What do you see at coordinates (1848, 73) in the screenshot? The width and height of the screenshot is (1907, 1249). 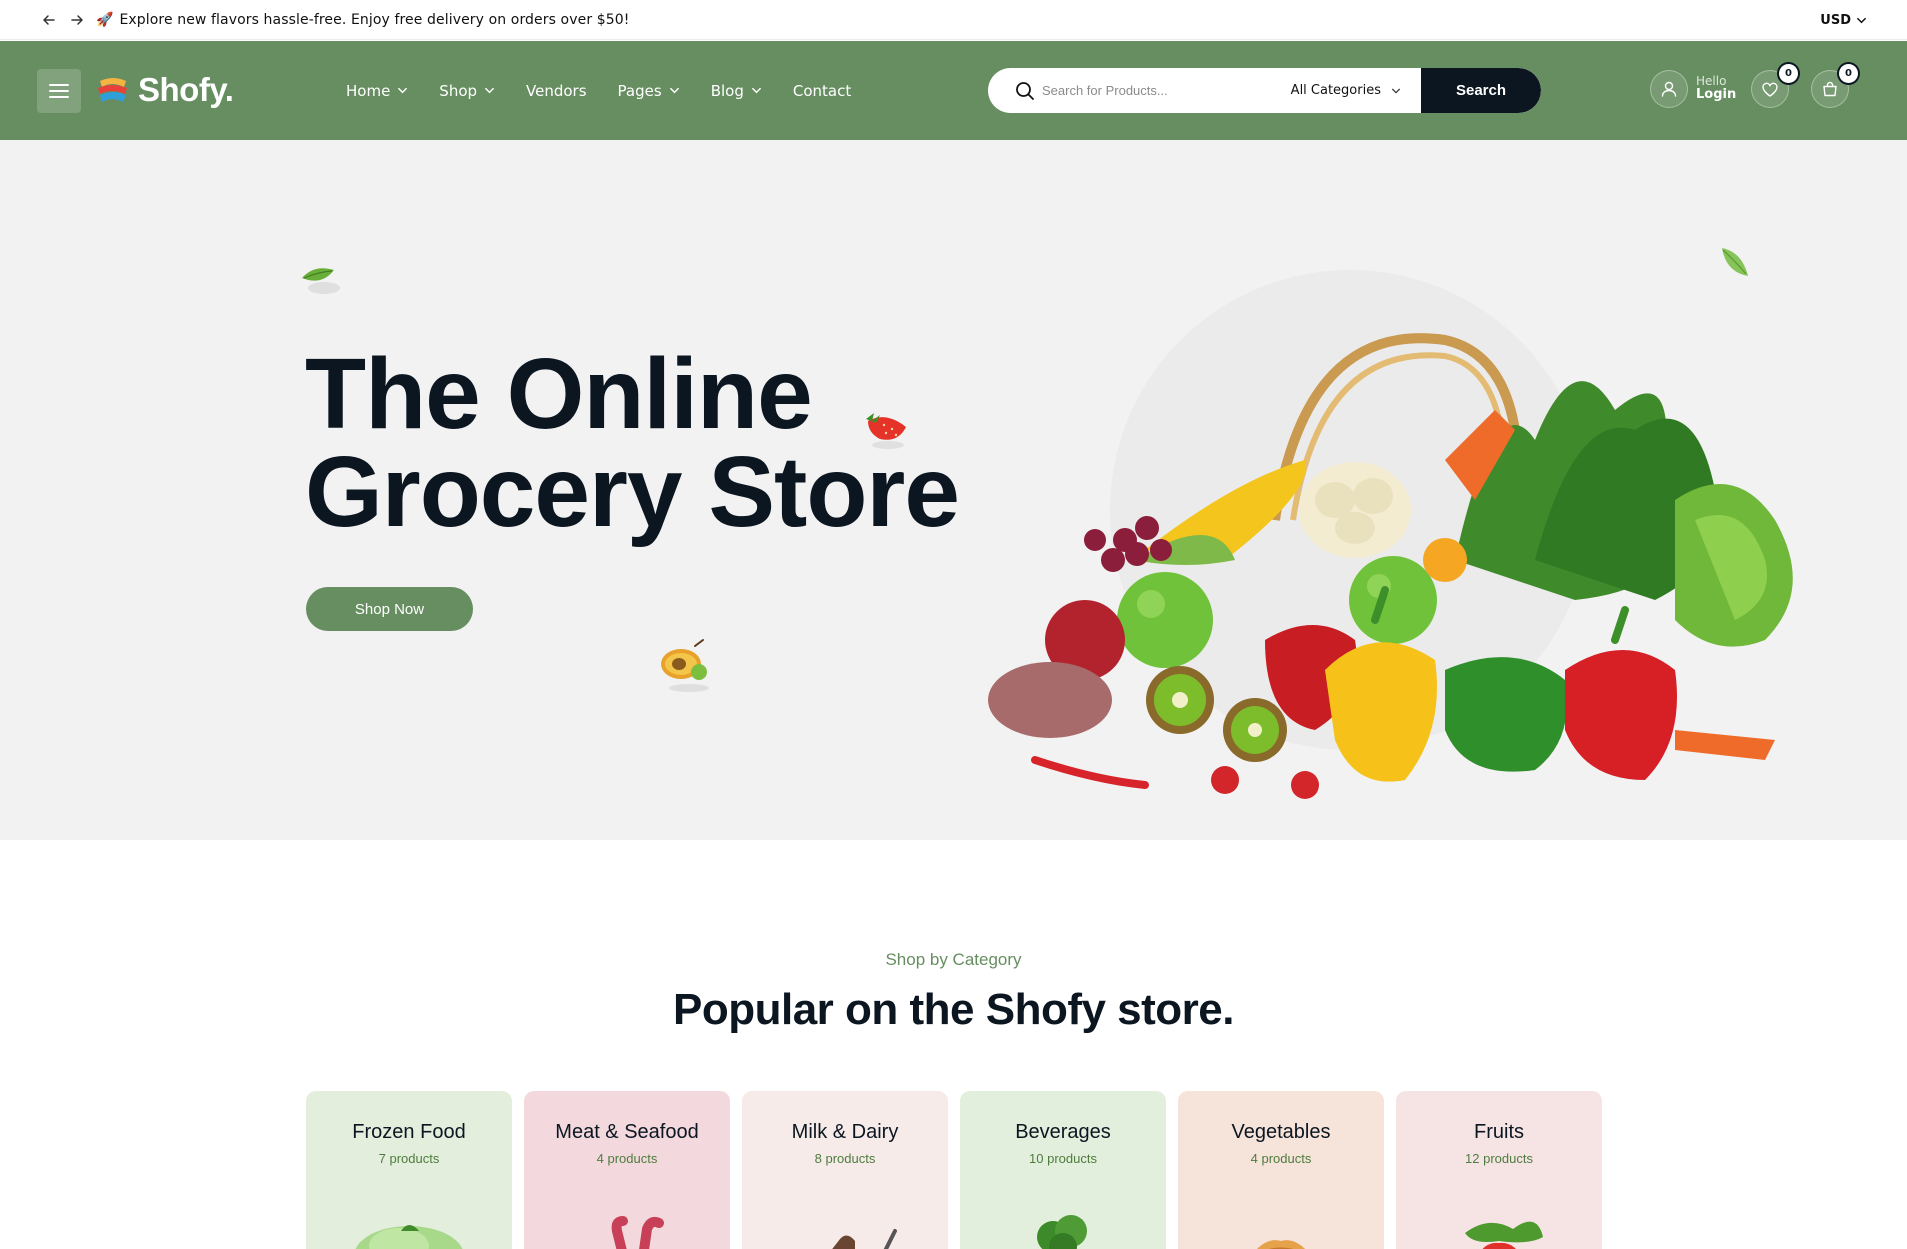 I see `cart-count-badge: 0` at bounding box center [1848, 73].